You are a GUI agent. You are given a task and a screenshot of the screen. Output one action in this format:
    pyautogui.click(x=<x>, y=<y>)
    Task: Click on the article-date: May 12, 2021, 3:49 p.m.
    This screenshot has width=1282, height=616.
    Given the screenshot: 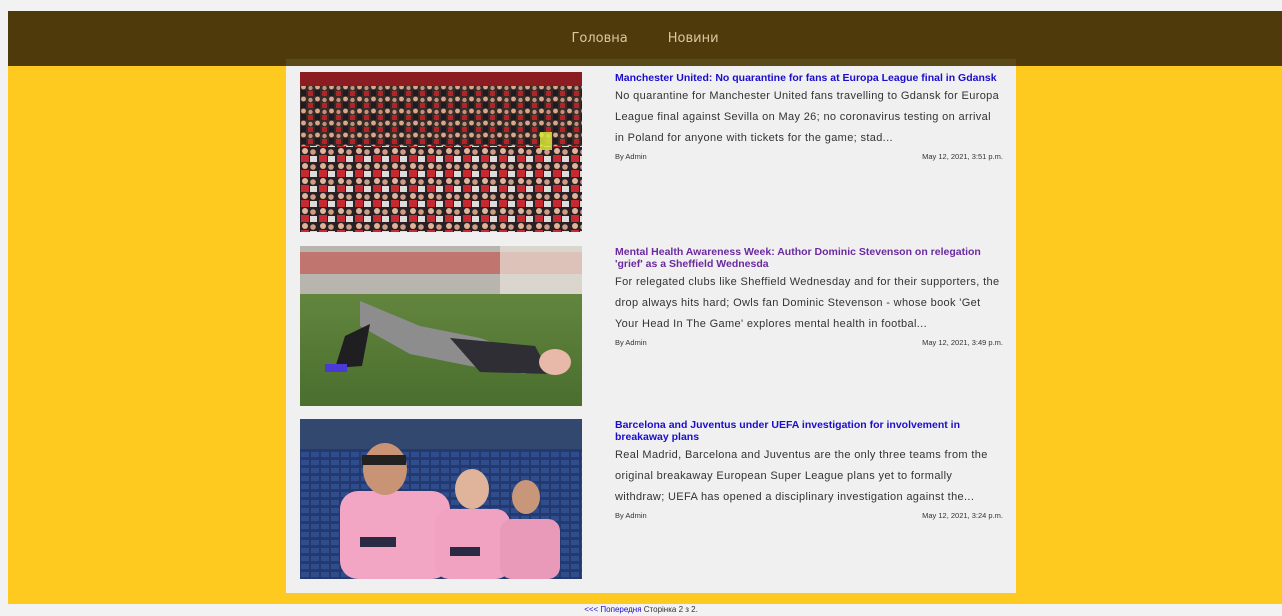 What is the action you would take?
    pyautogui.click(x=962, y=342)
    